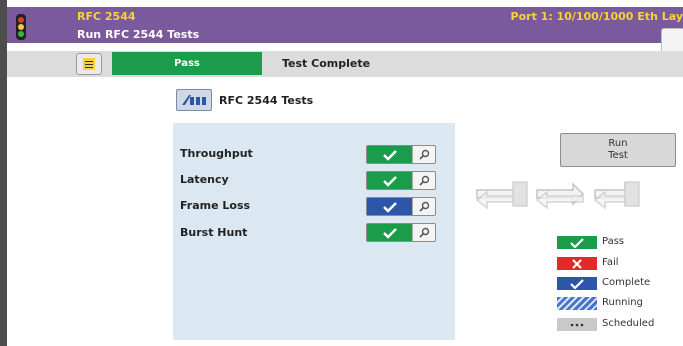 The image size is (683, 346). What do you see at coordinates (557, 195) in the screenshot?
I see `loopback-diagram-icon` at bounding box center [557, 195].